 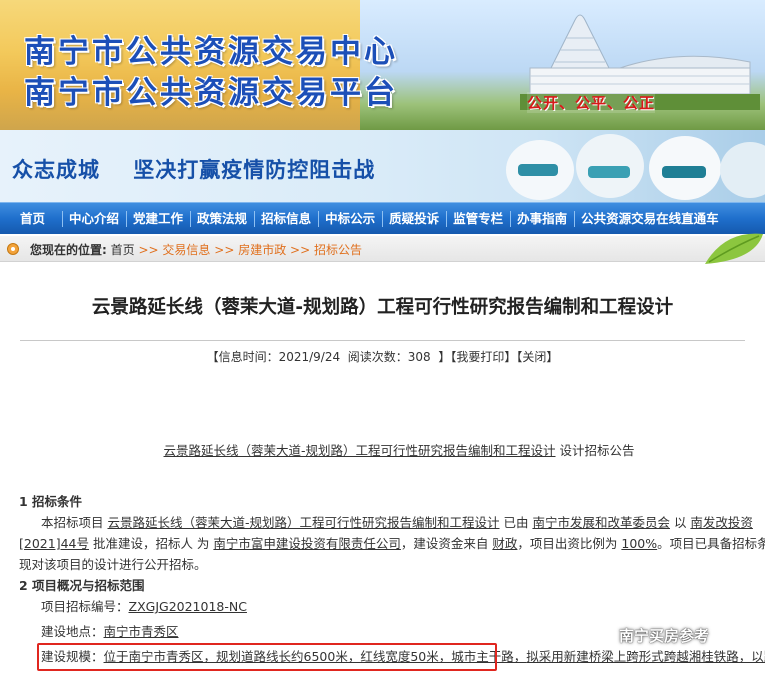 What do you see at coordinates (569, 543) in the screenshot?
I see `text-segment: ，项目出资比例为` at bounding box center [569, 543].